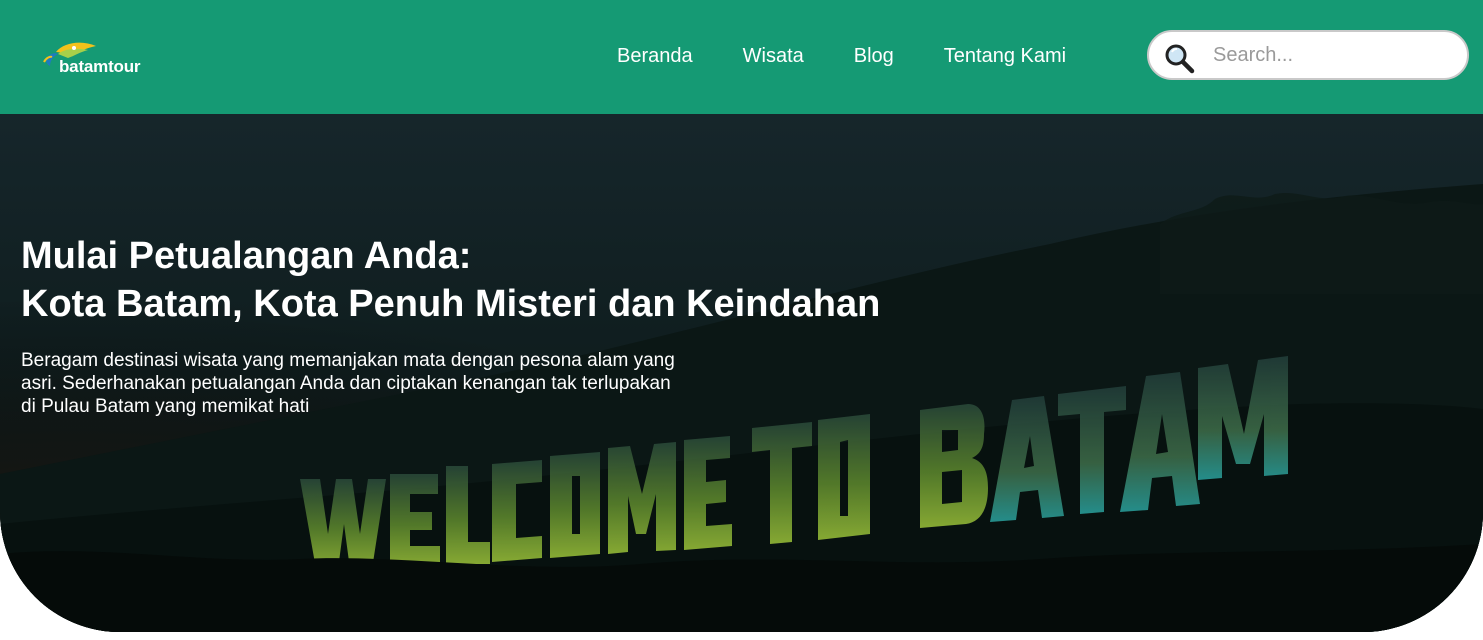 The width and height of the screenshot is (1483, 640). Describe the element at coordinates (841, 56) in the screenshot. I see `main-nav: Beranda Wisata Blog Tentang Kami` at that location.